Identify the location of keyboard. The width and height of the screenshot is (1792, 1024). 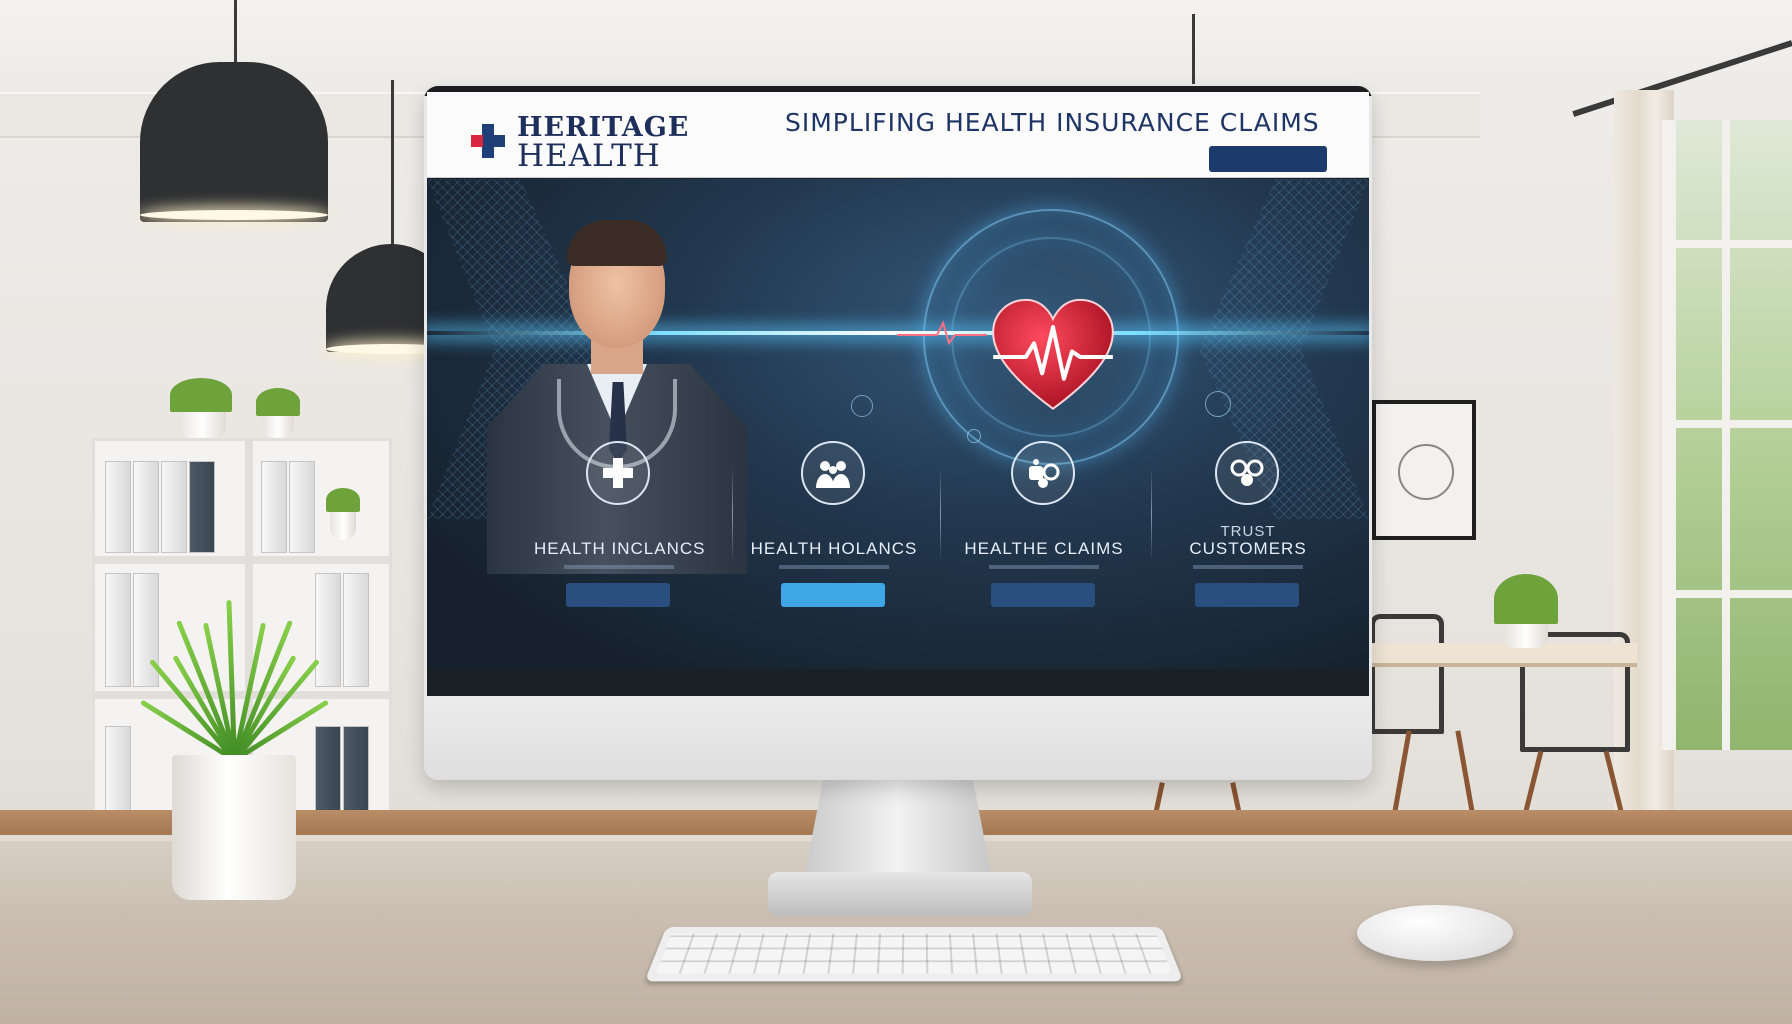
(914, 954).